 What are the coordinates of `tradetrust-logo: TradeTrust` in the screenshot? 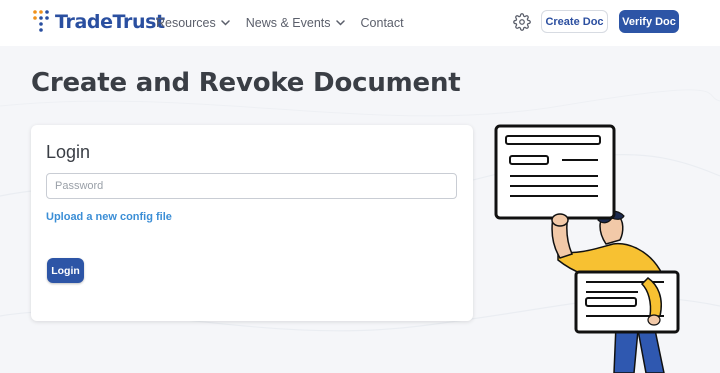 It's located at (99, 22).